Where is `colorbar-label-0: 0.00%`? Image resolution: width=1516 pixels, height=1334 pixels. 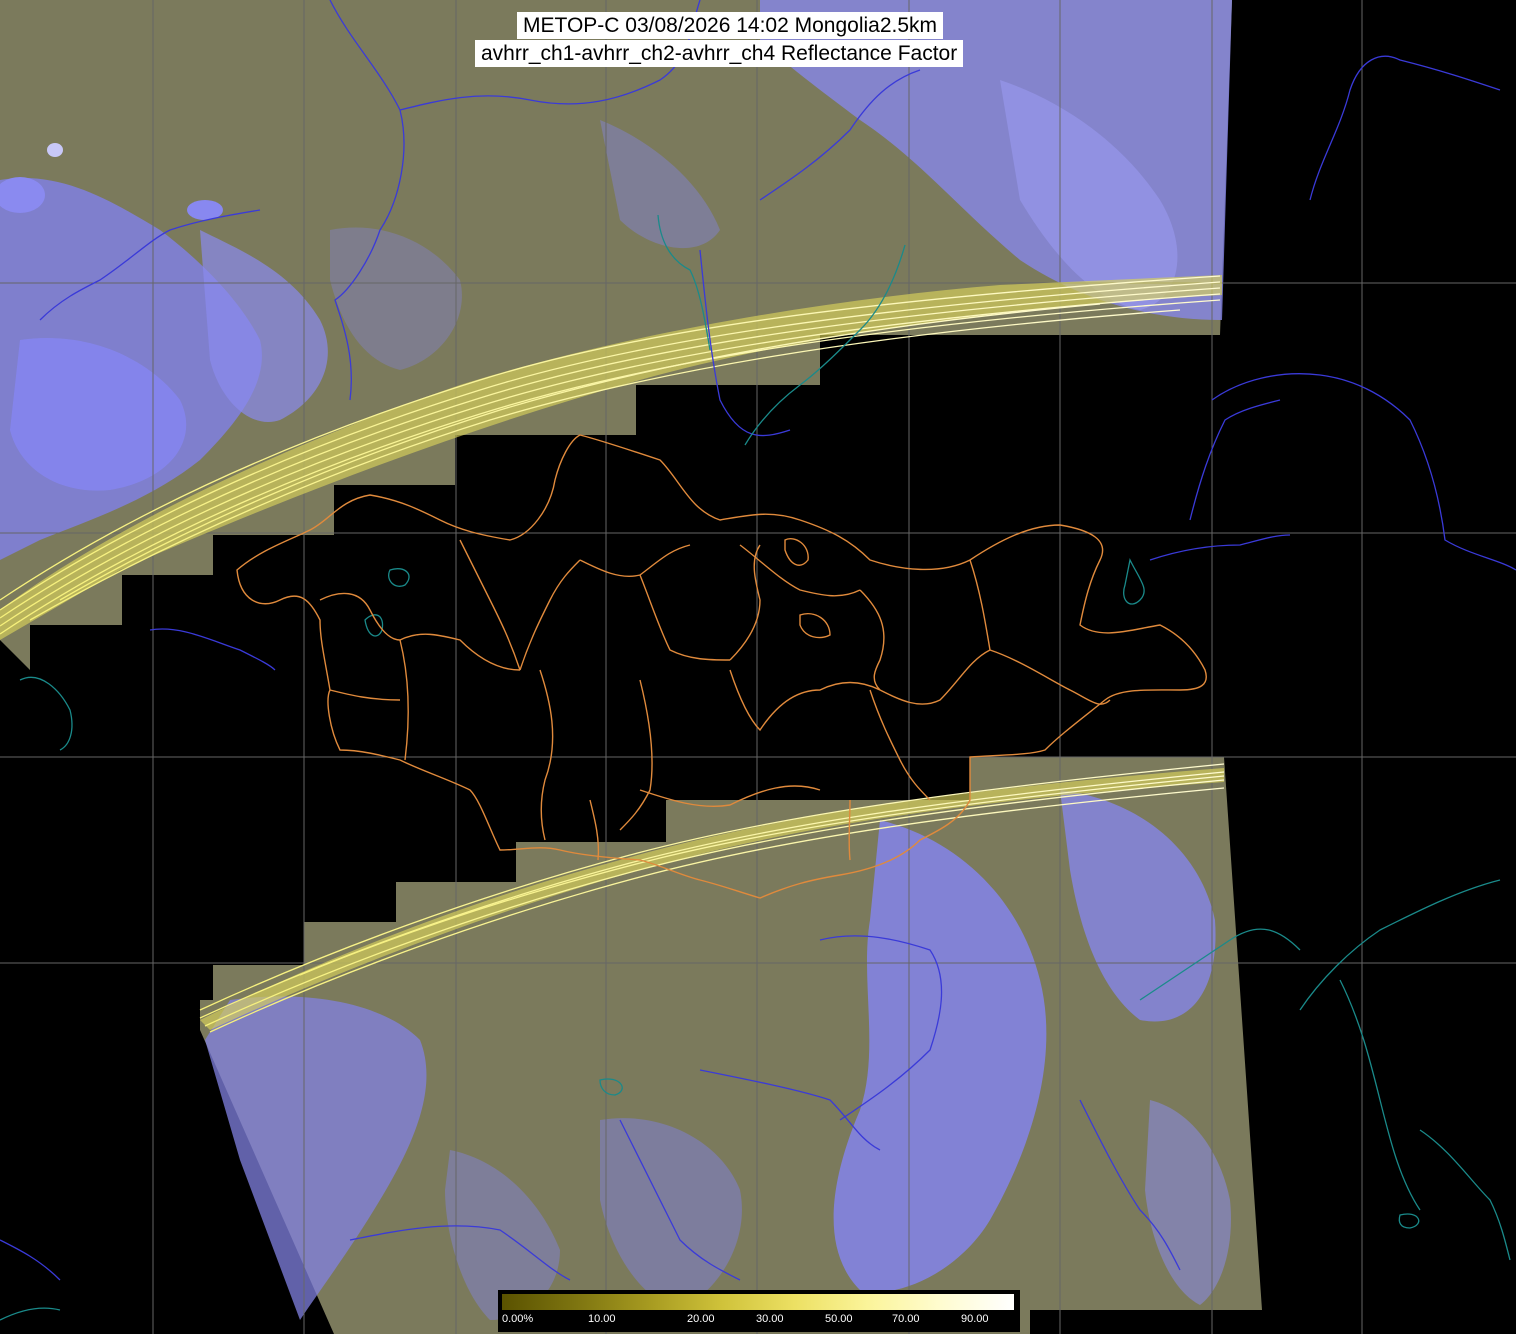
colorbar-label-0: 0.00% is located at coordinates (518, 1319).